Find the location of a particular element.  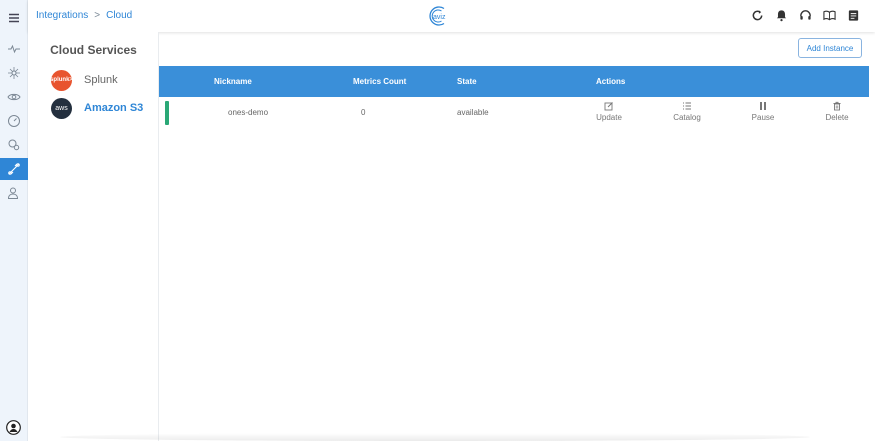

breadcrumb-cloud: Cloud is located at coordinates (119, 15).